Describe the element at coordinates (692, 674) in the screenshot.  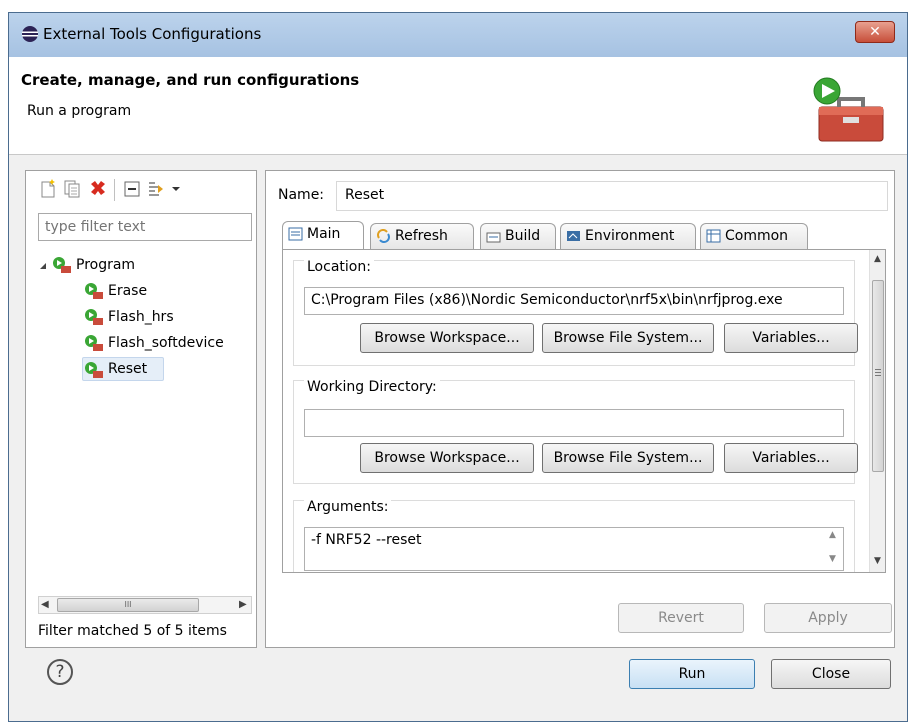
I see `run-button: Run` at that location.